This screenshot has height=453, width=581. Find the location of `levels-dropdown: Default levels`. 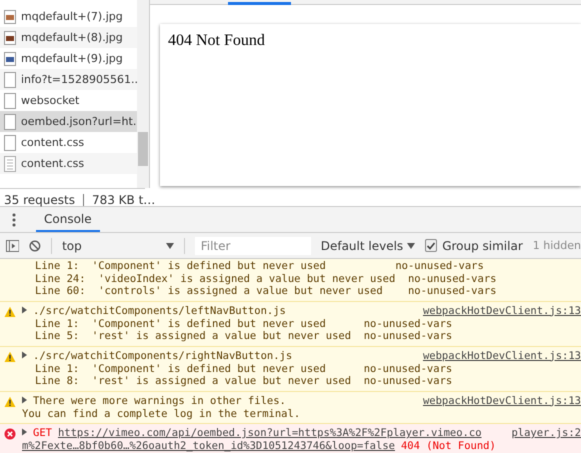

levels-dropdown: Default levels is located at coordinates (368, 245).